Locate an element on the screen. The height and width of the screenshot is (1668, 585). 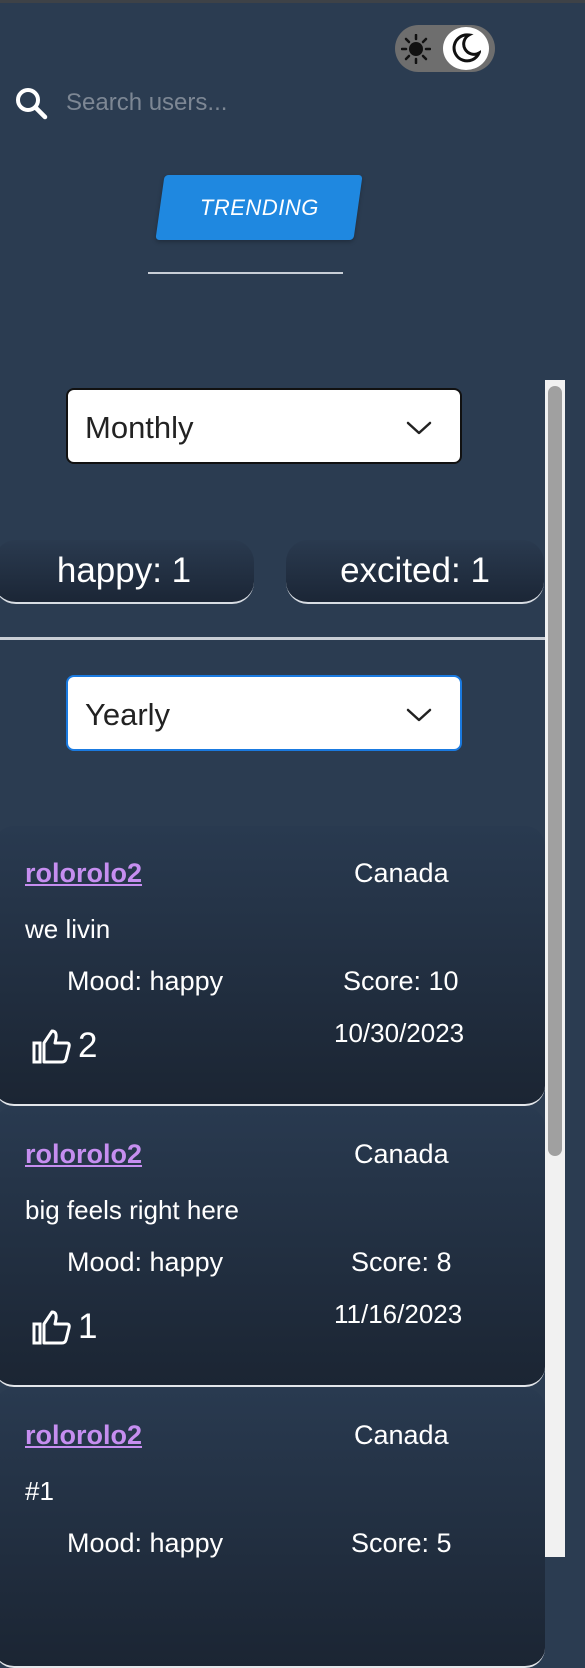
like-button: 1 is located at coordinates (64, 1327).